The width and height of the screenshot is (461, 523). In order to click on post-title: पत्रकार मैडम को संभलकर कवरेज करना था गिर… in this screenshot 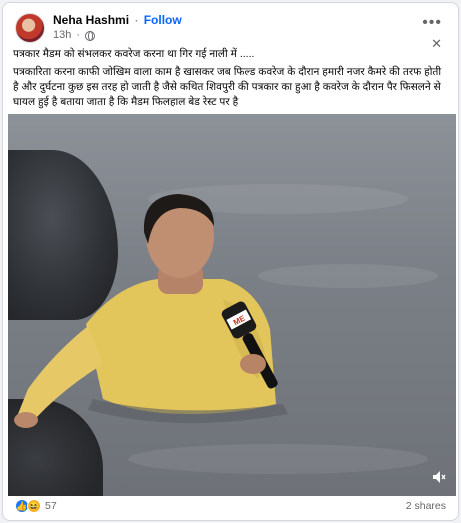, I will do `click(134, 54)`.